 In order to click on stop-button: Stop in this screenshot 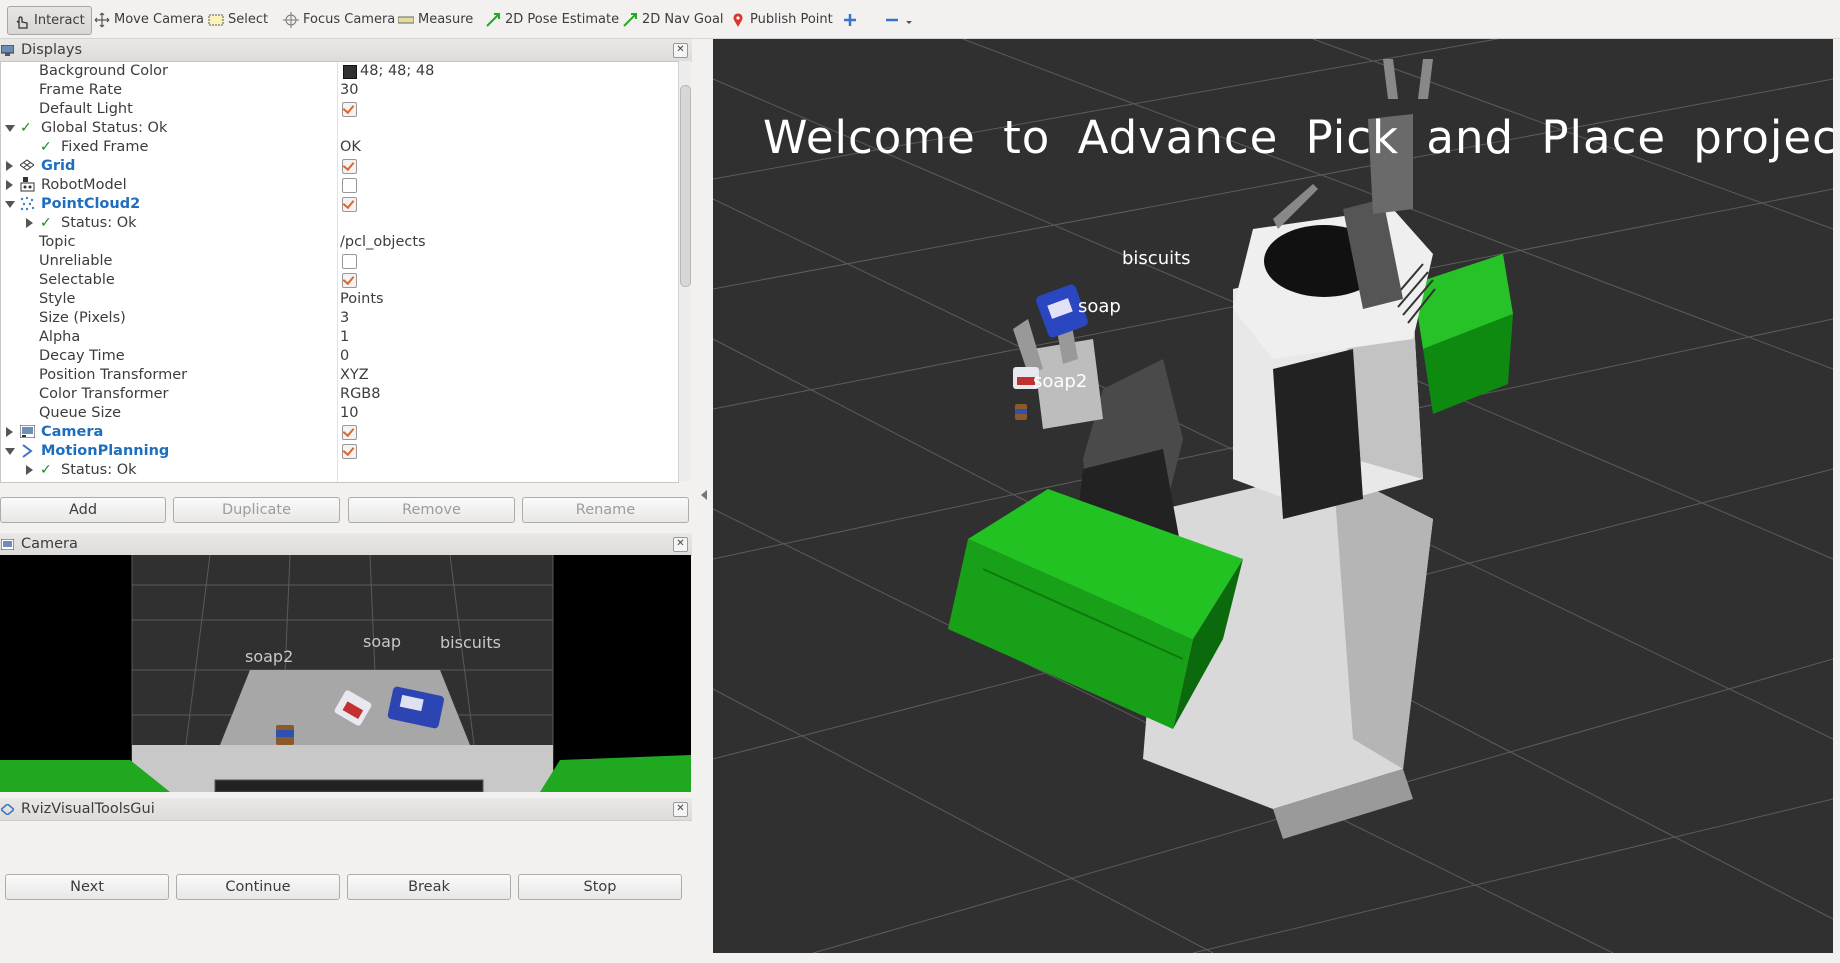, I will do `click(600, 887)`.